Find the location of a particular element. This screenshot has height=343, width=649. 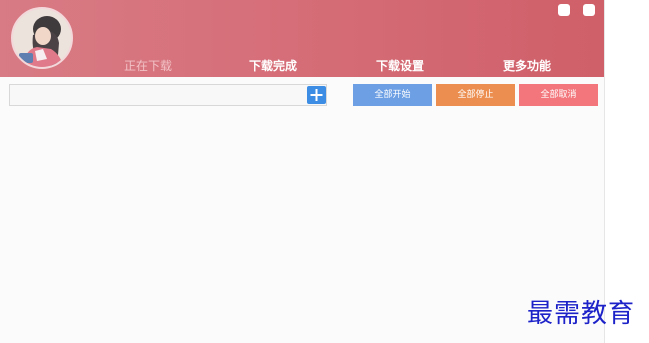

minimize-button is located at coordinates (564, 10).